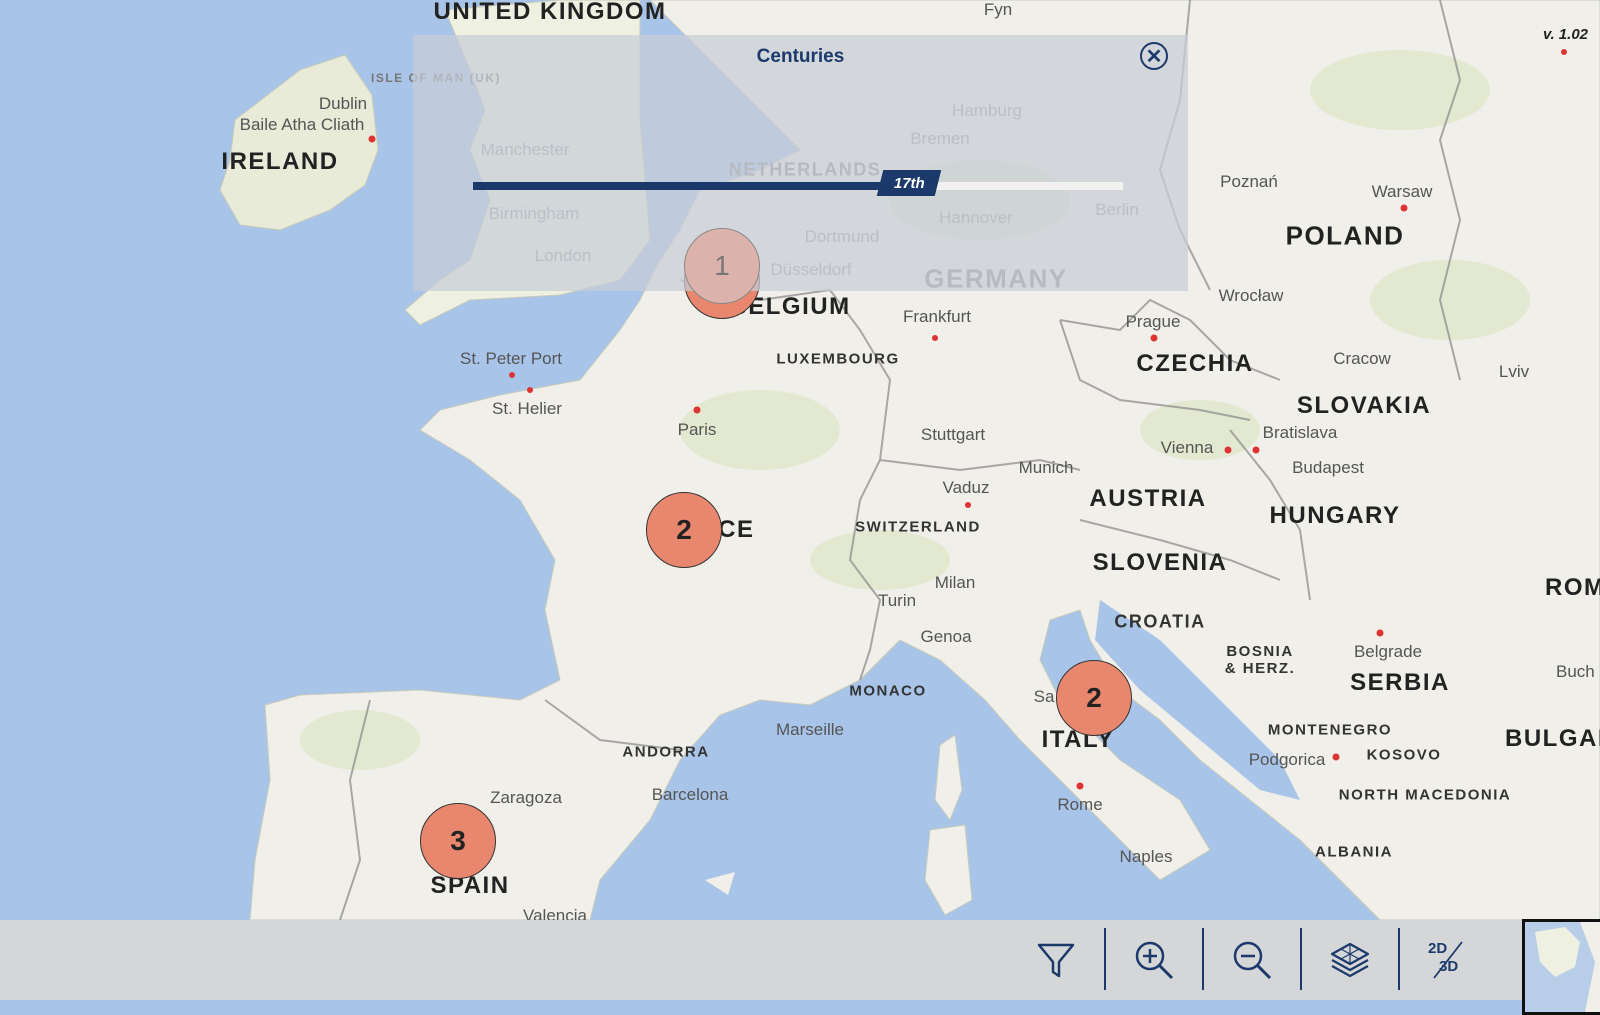 The width and height of the screenshot is (1600, 1015). I want to click on century-slider-fill, so click(691, 186).